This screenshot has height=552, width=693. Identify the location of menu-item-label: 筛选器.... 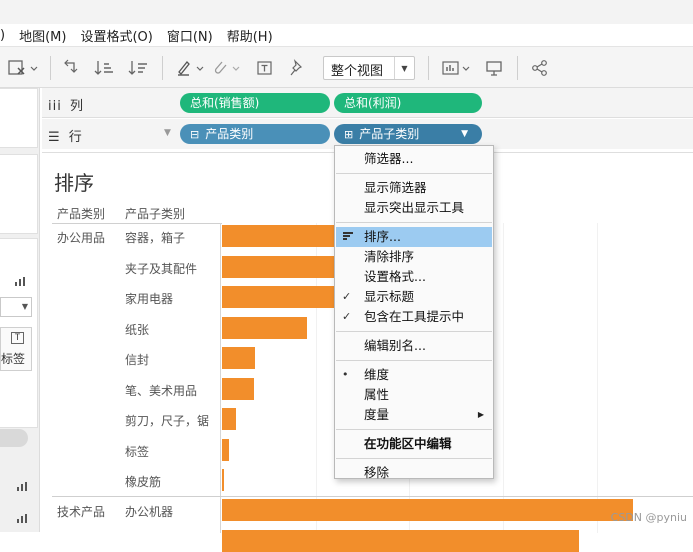
(389, 158).